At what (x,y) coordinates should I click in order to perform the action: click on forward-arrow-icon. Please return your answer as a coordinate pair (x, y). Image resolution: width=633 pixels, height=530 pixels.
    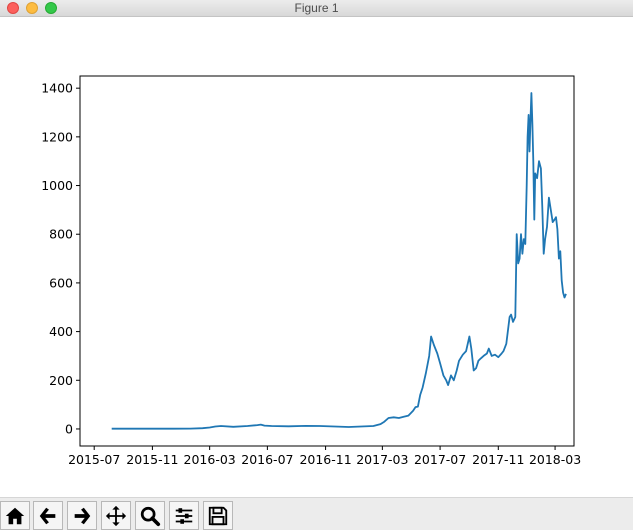
    Looking at the image, I should click on (82, 515).